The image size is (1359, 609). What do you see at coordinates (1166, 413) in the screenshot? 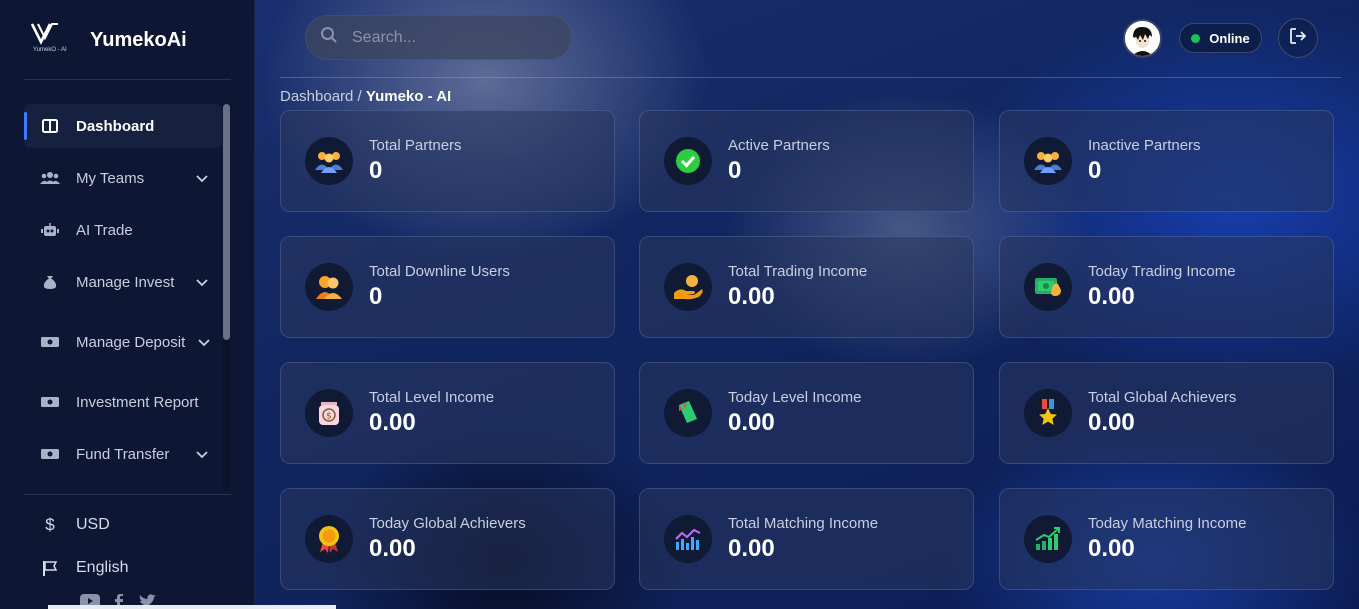
I see `stat-card-total-global-achievers: Total Global Achievers 0.00` at bounding box center [1166, 413].